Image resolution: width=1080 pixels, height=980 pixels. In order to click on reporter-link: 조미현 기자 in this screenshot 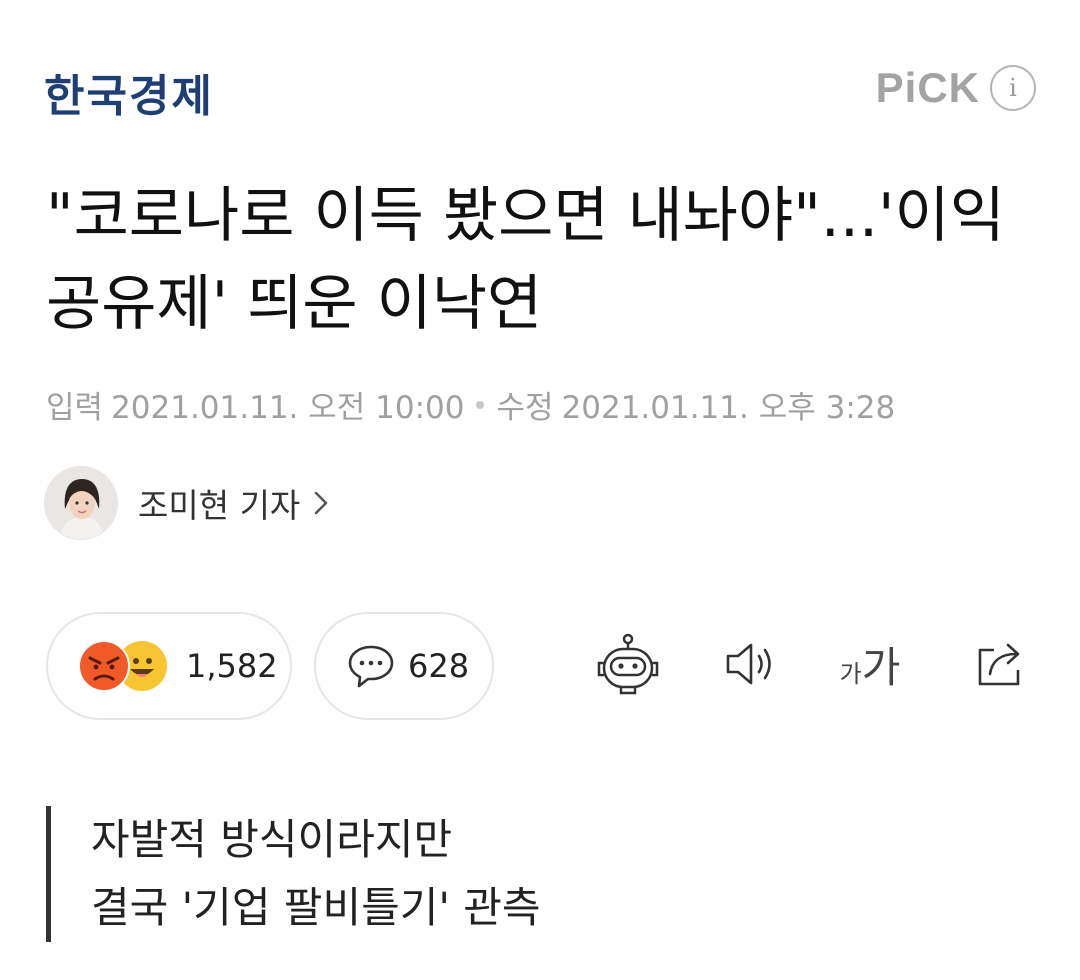, I will do `click(187, 503)`.